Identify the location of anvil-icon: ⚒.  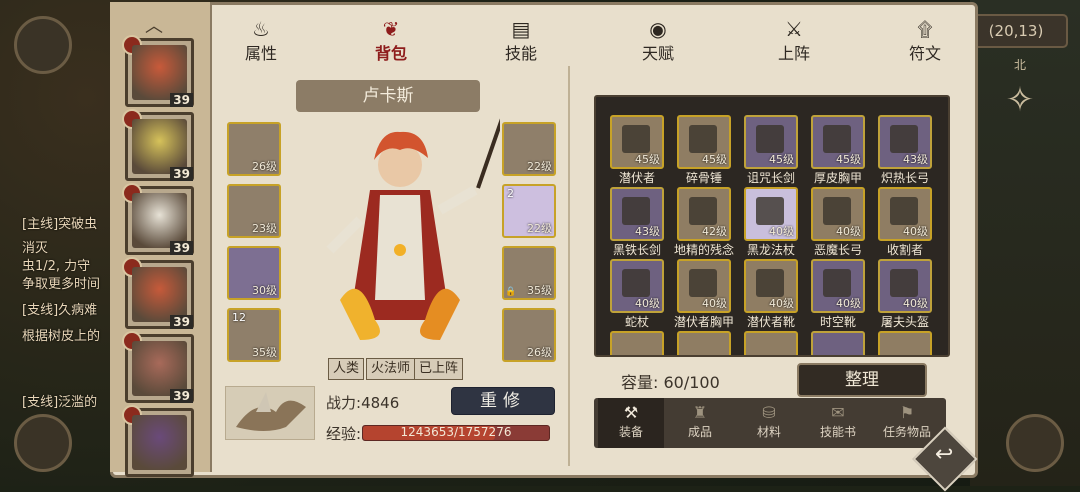
(631, 412).